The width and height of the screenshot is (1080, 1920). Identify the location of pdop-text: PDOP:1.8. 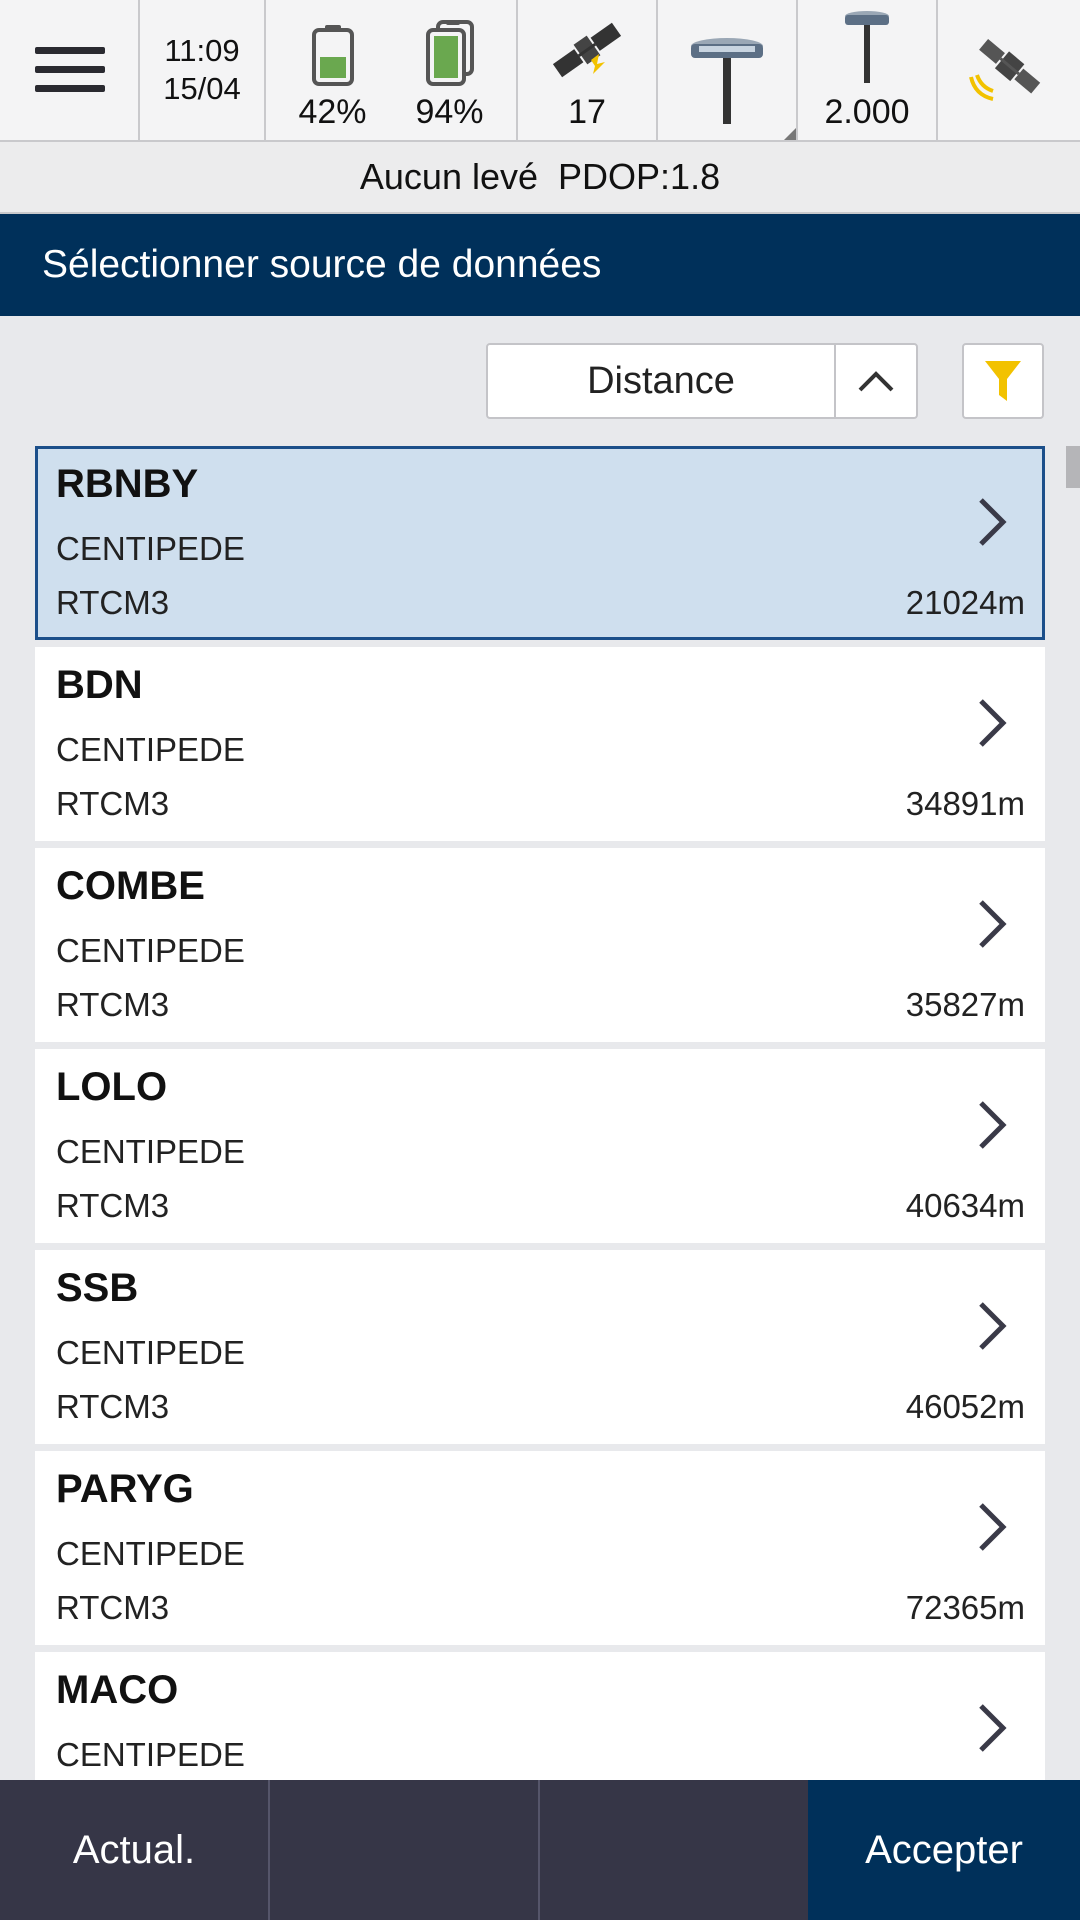
(639, 176).